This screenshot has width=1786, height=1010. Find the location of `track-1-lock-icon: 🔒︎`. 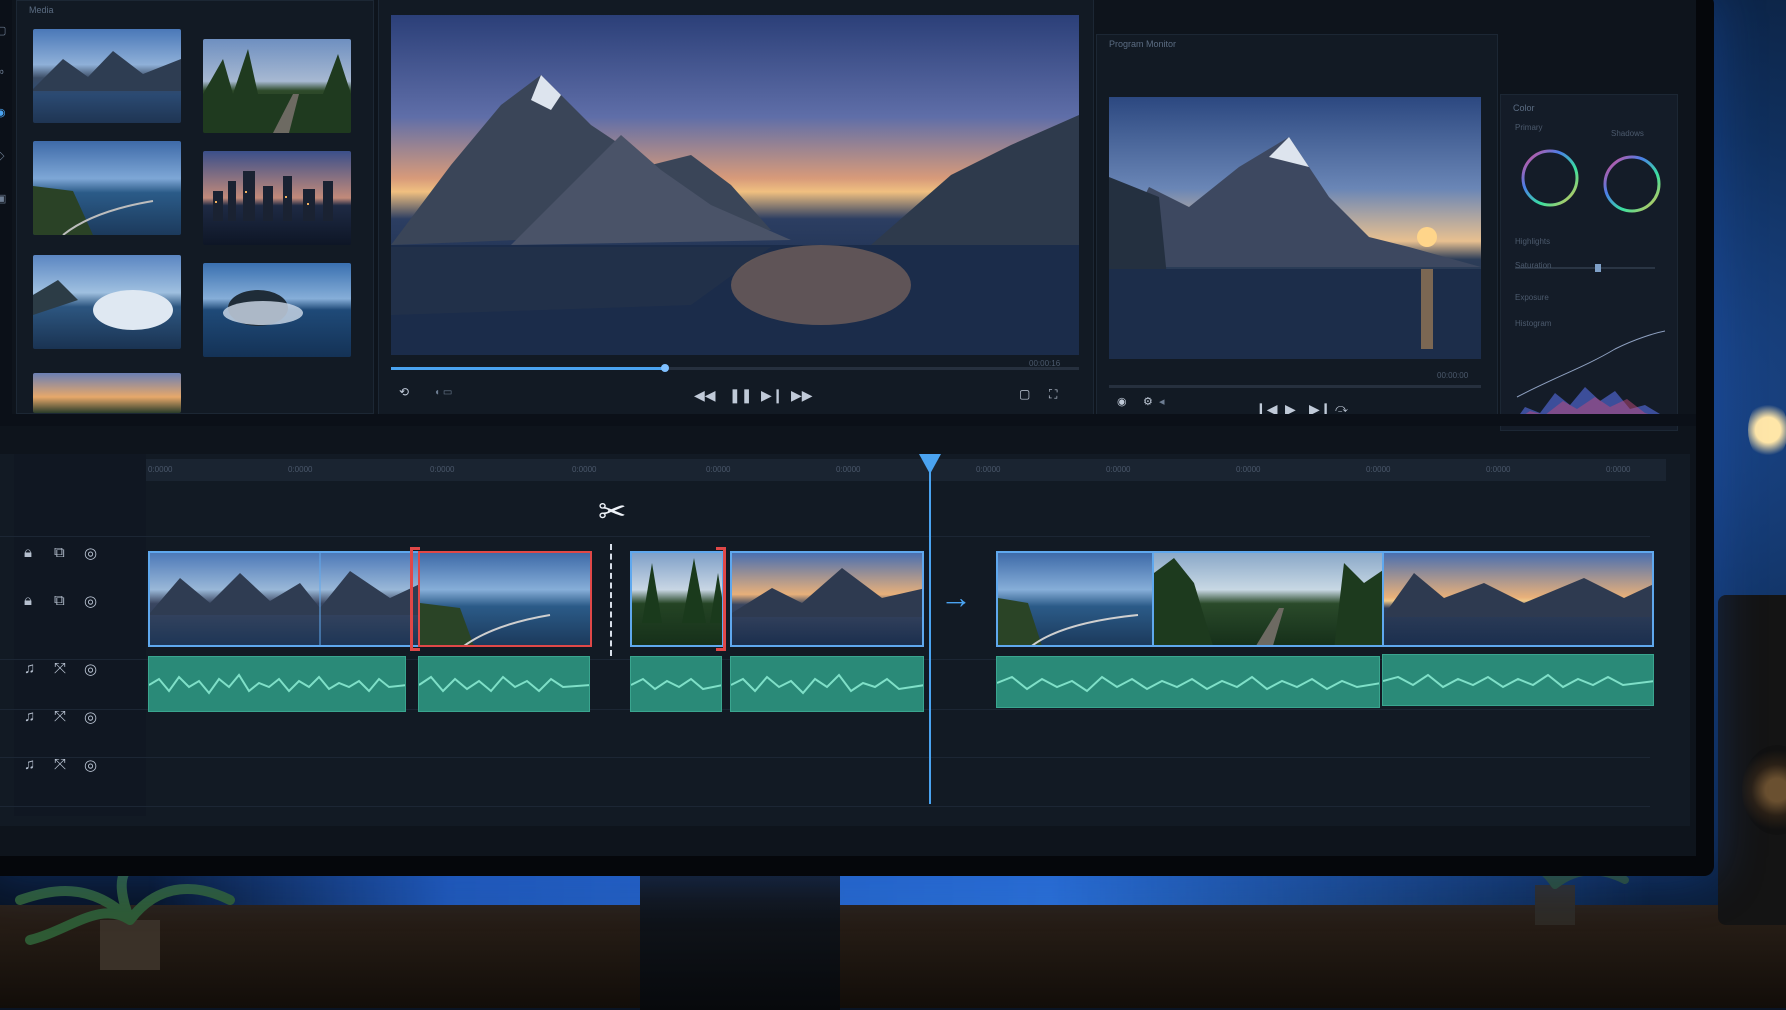

track-1-lock-icon: 🔒︎ is located at coordinates (28, 552).